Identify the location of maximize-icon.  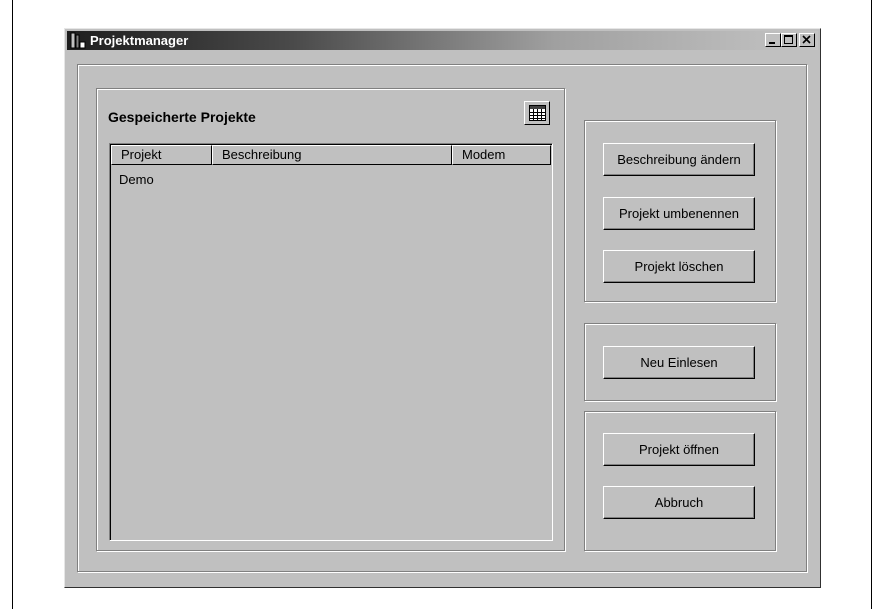
(788, 39).